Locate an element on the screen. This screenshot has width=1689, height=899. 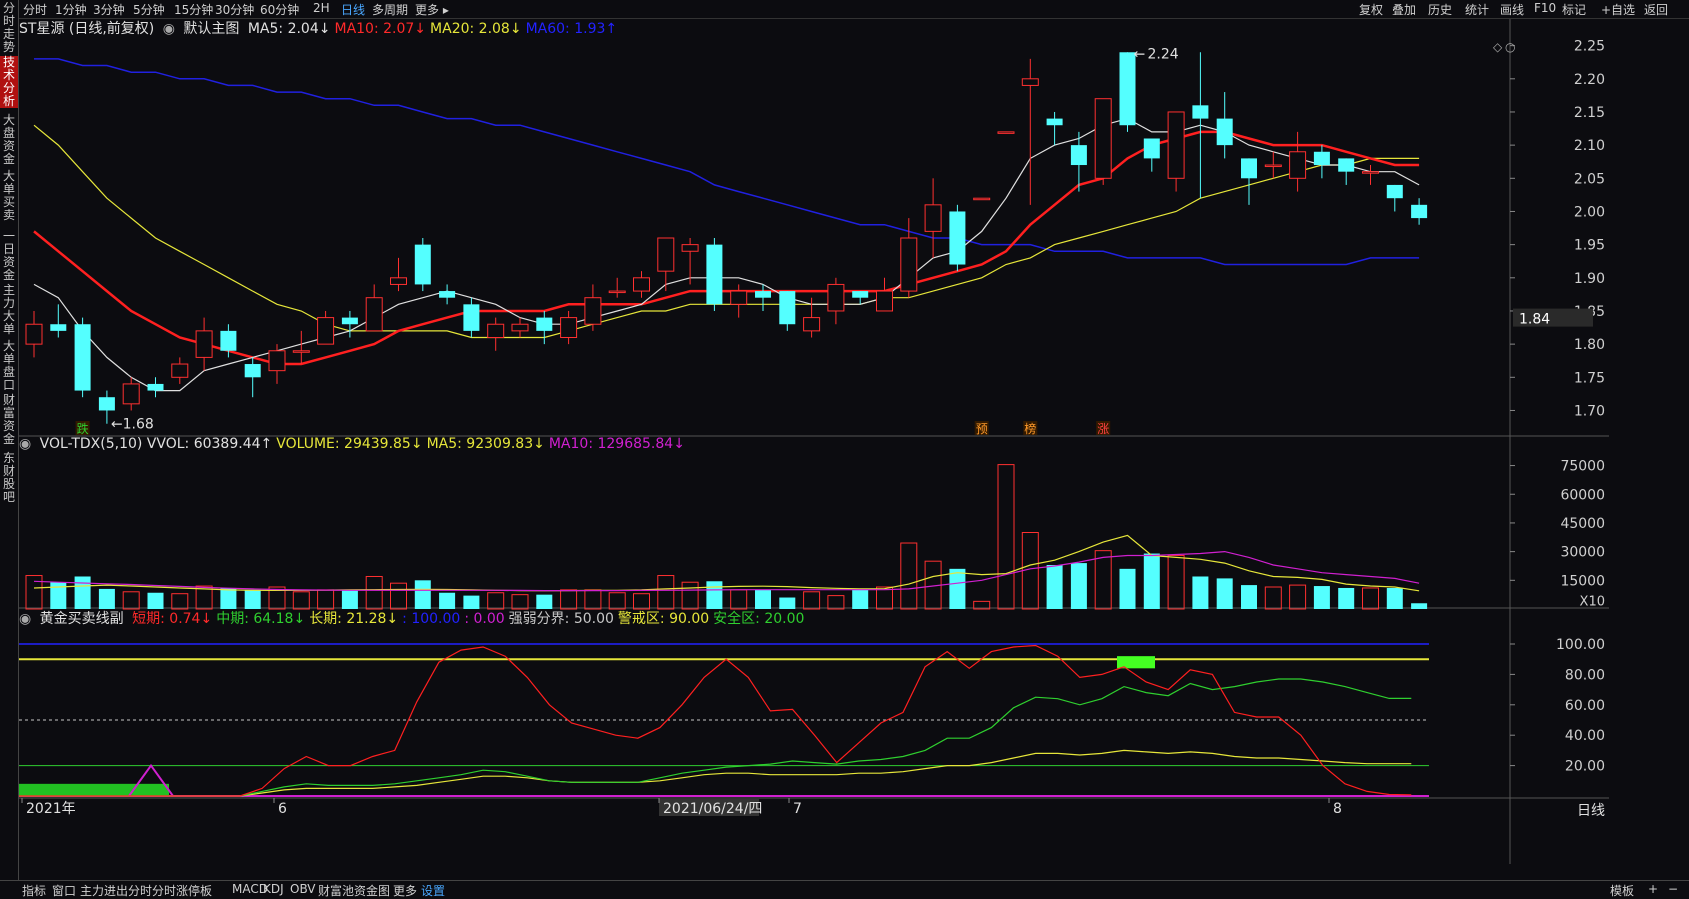
ma-label-1: MA10: 2.07↓ is located at coordinates (380, 29).